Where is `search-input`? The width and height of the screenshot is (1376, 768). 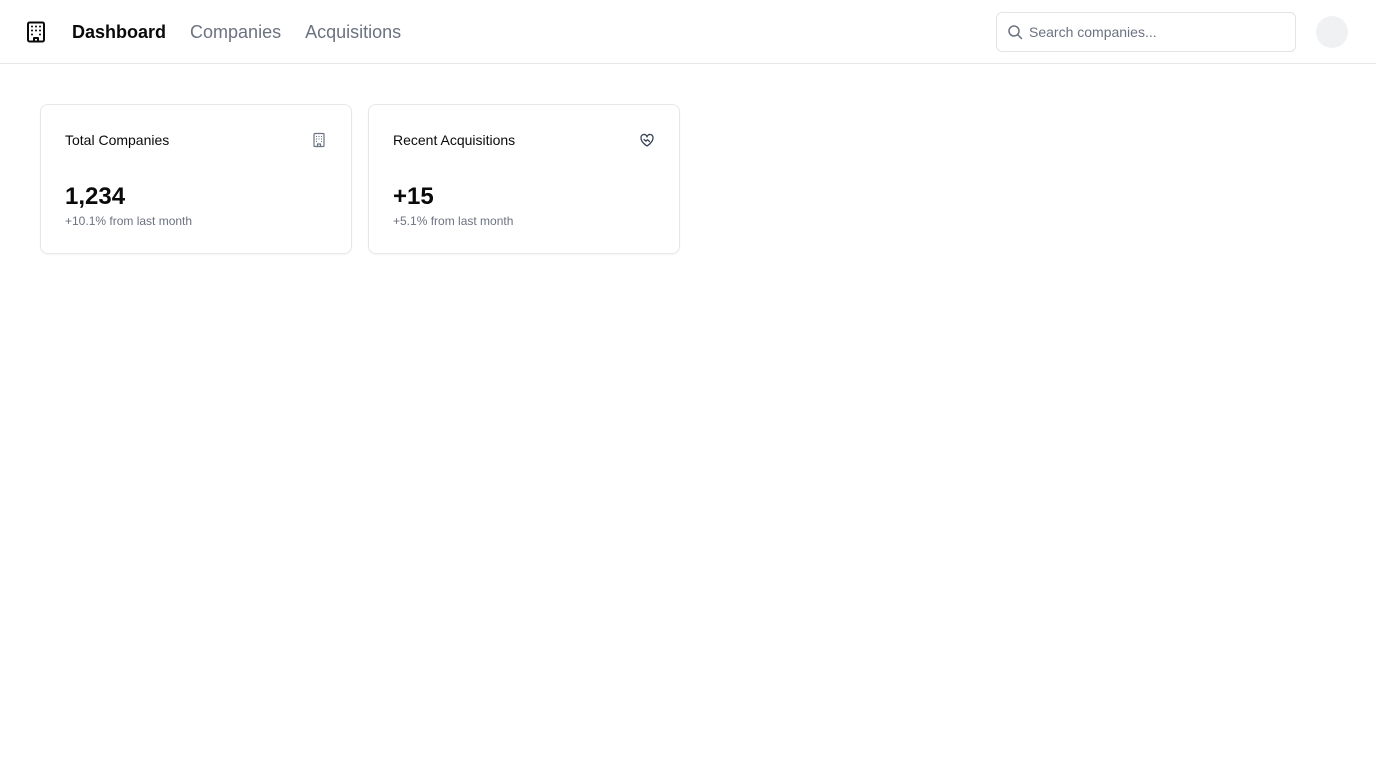
search-input is located at coordinates (1159, 32).